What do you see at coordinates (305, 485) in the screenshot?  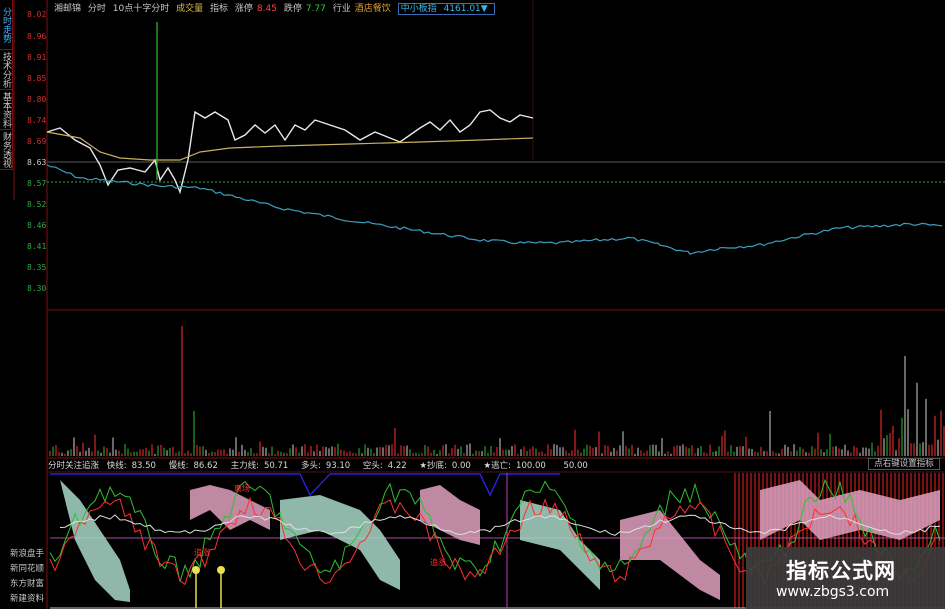 I see `indicator-top-line` at bounding box center [305, 485].